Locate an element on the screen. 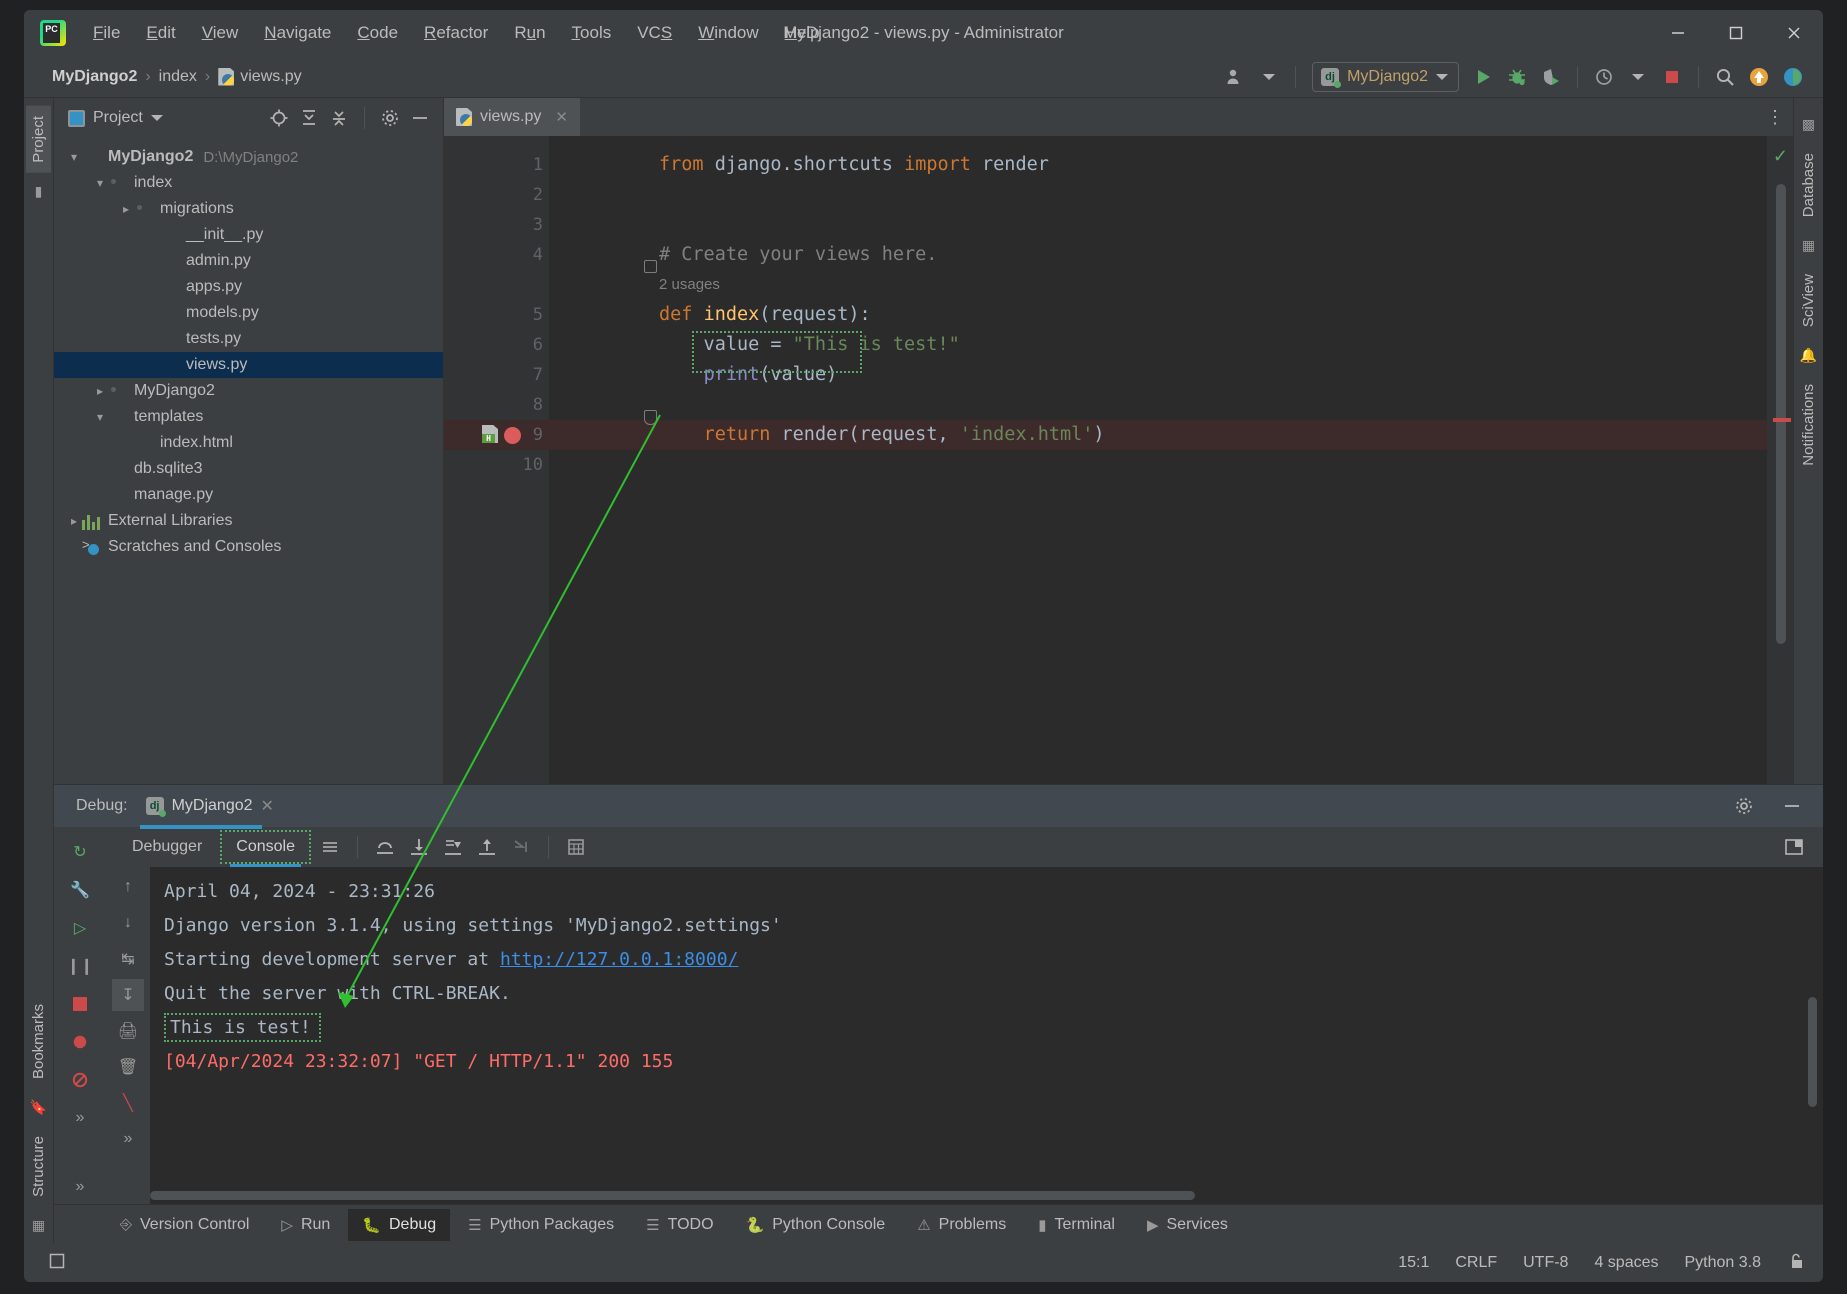 The image size is (1847, 1294). gutter-line-1: 1 is located at coordinates (496, 165).